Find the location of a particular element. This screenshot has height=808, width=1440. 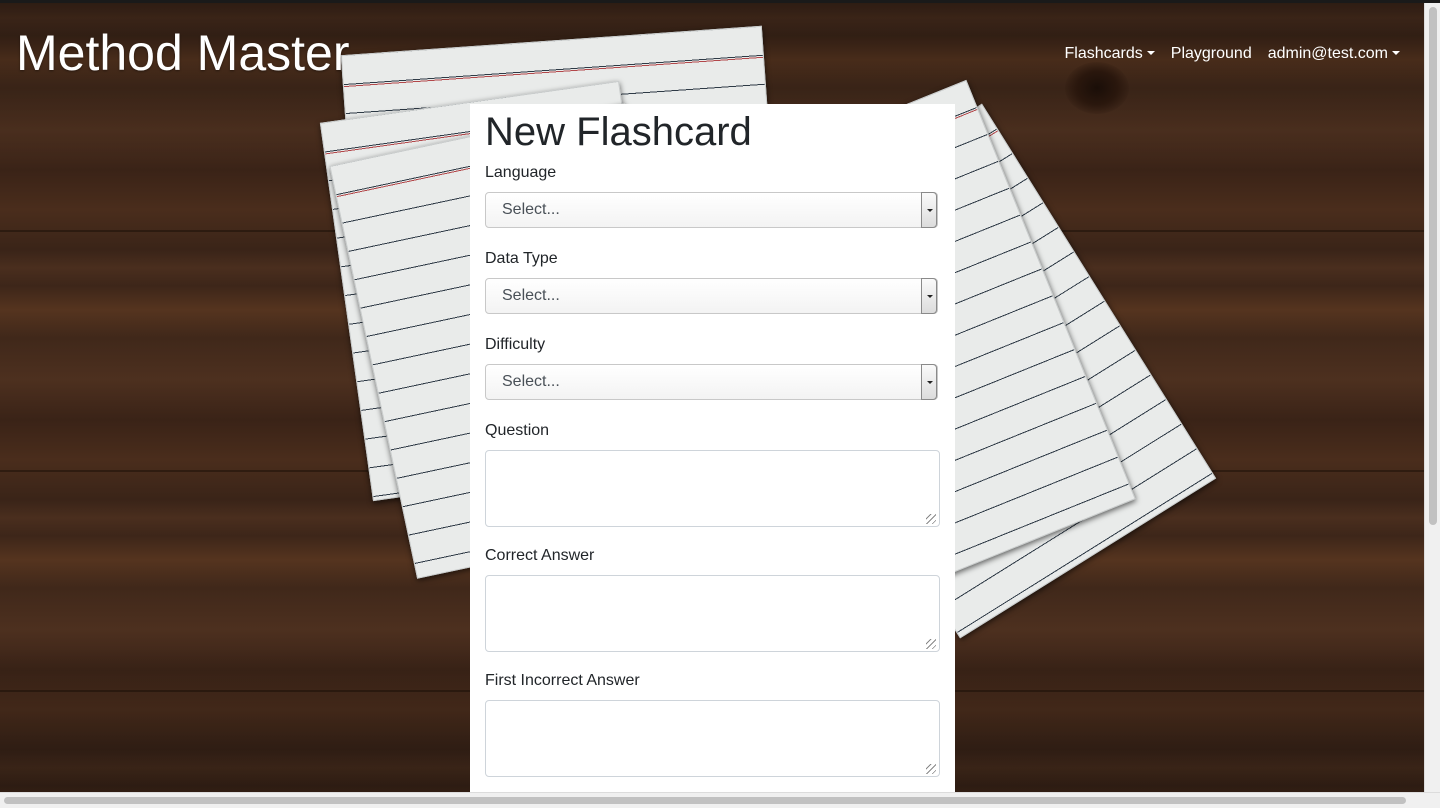

nav-flashcards-dropdown: Flashcards is located at coordinates (1110, 54).